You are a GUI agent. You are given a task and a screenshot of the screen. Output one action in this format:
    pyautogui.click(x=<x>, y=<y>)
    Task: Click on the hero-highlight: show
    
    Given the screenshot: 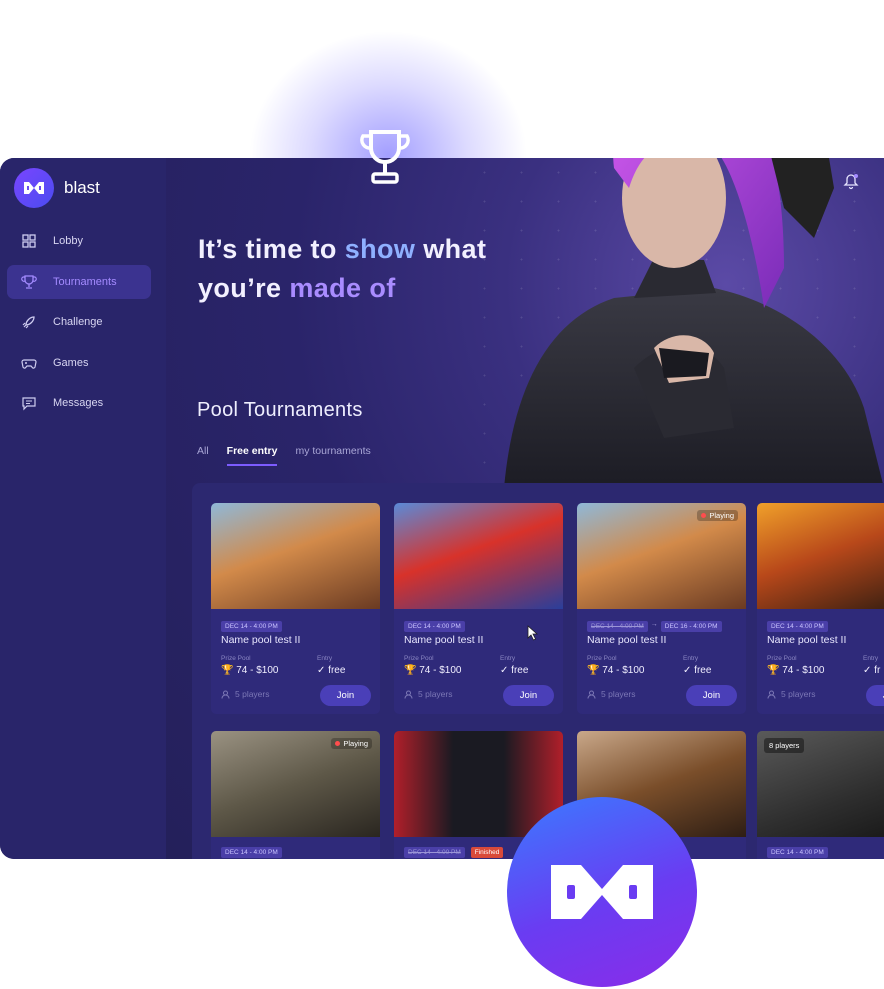 What is the action you would take?
    pyautogui.click(x=380, y=249)
    